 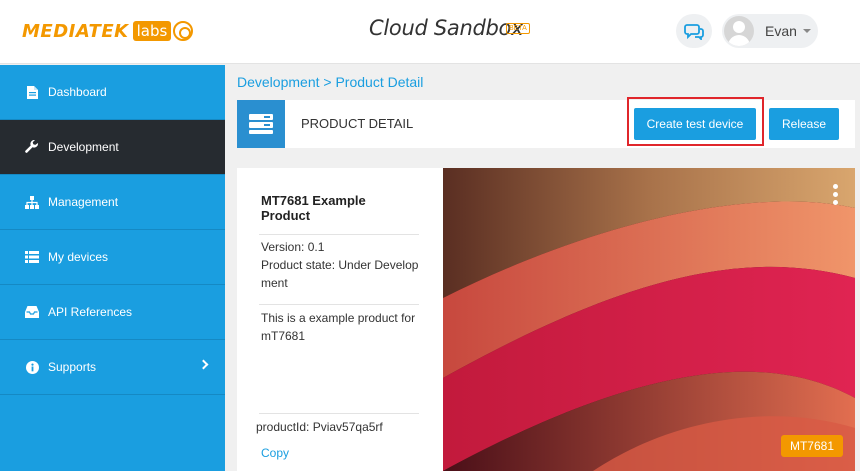 I want to click on chat-button, so click(x=694, y=31).